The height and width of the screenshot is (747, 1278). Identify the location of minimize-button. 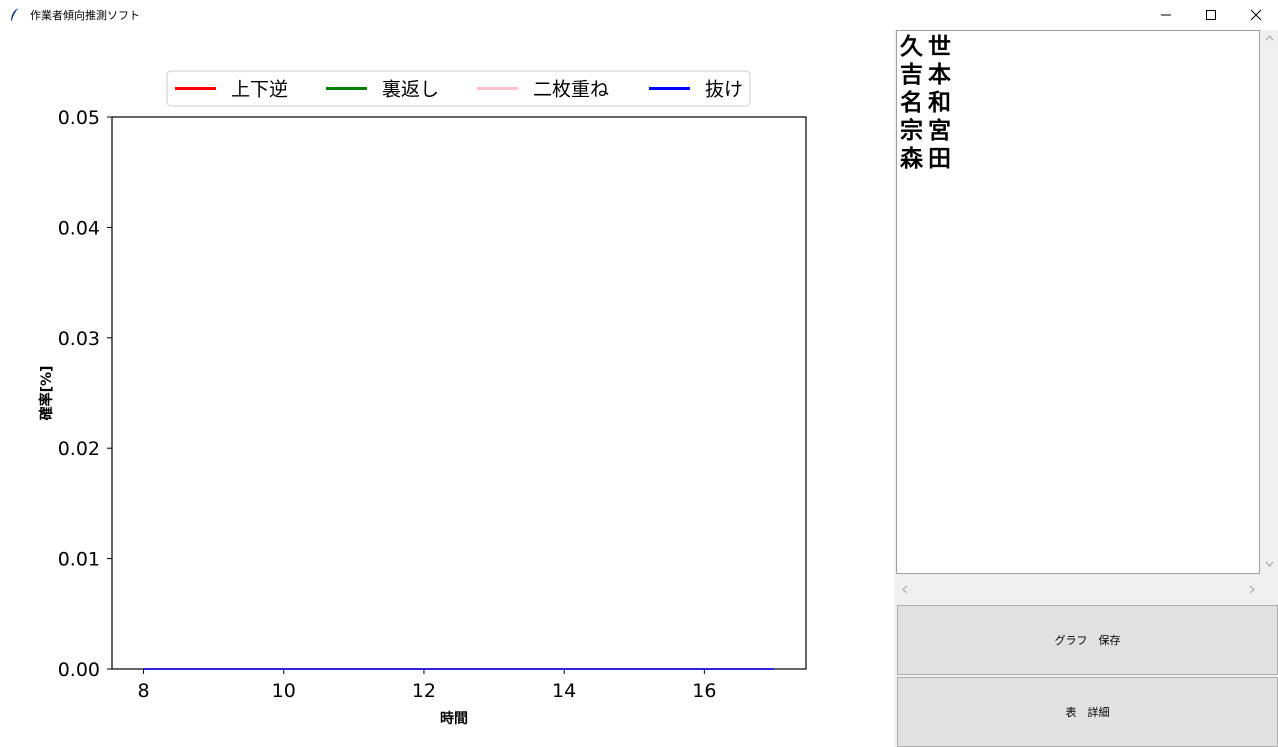
(1166, 15).